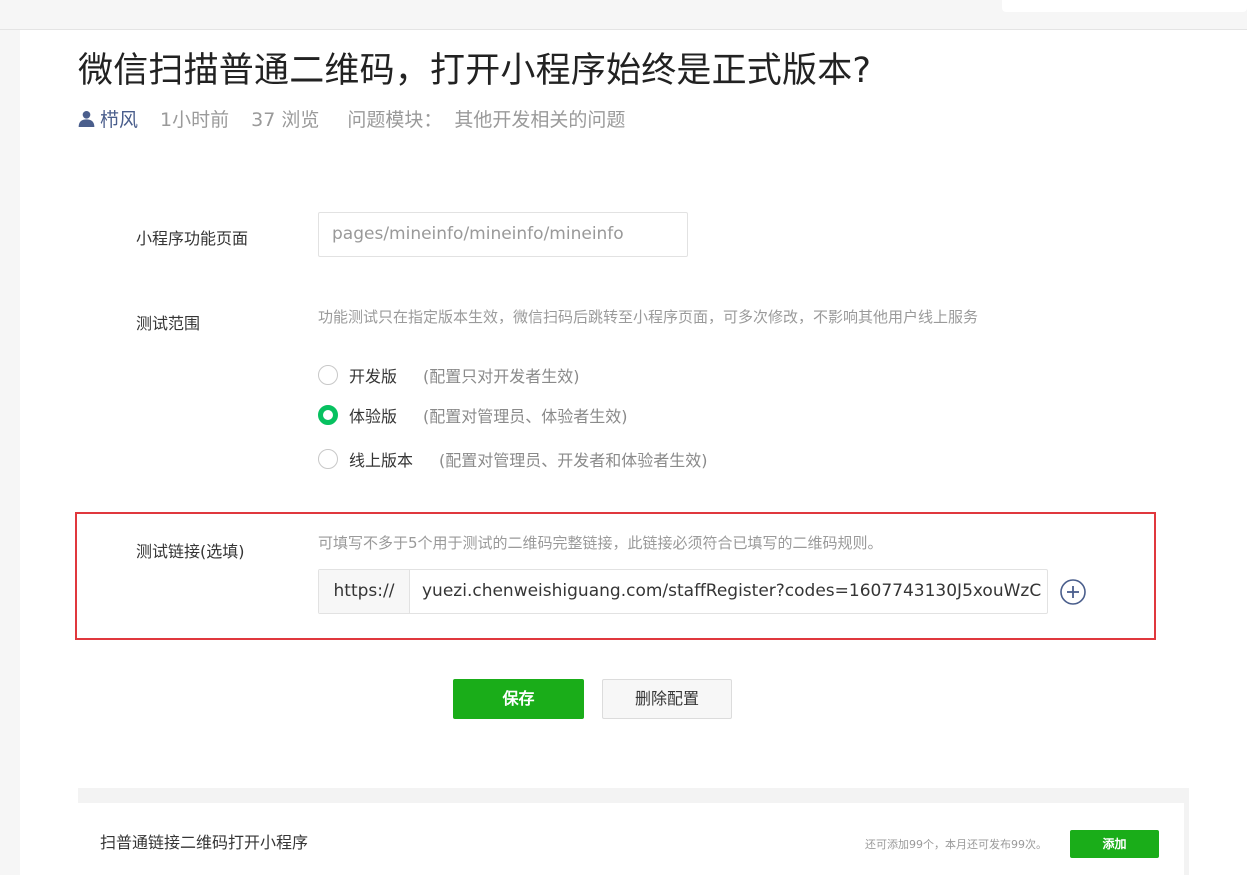 Image resolution: width=1247 pixels, height=875 pixels. What do you see at coordinates (395, 119) in the screenshot?
I see `module-label: 问题模块：` at bounding box center [395, 119].